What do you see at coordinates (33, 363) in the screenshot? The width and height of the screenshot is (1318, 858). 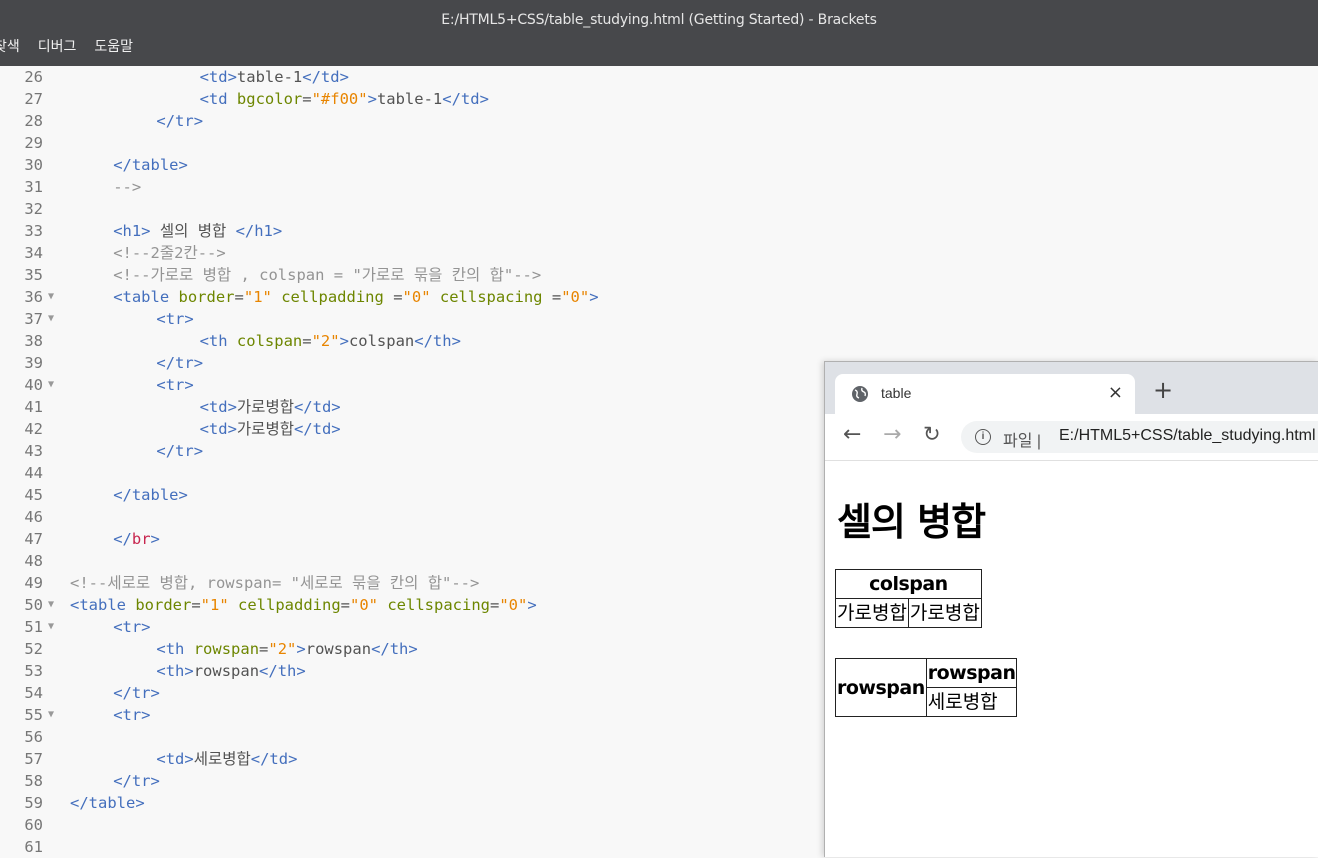 I see `line-number: 39` at bounding box center [33, 363].